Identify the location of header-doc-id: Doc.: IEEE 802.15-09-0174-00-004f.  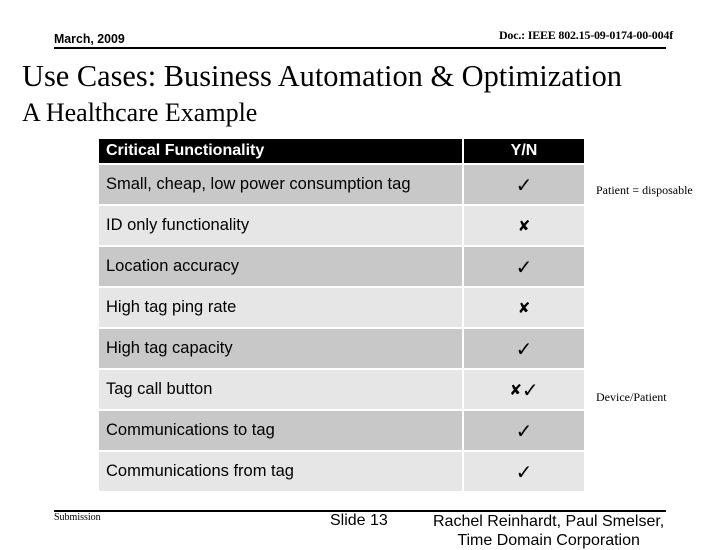
(585, 35).